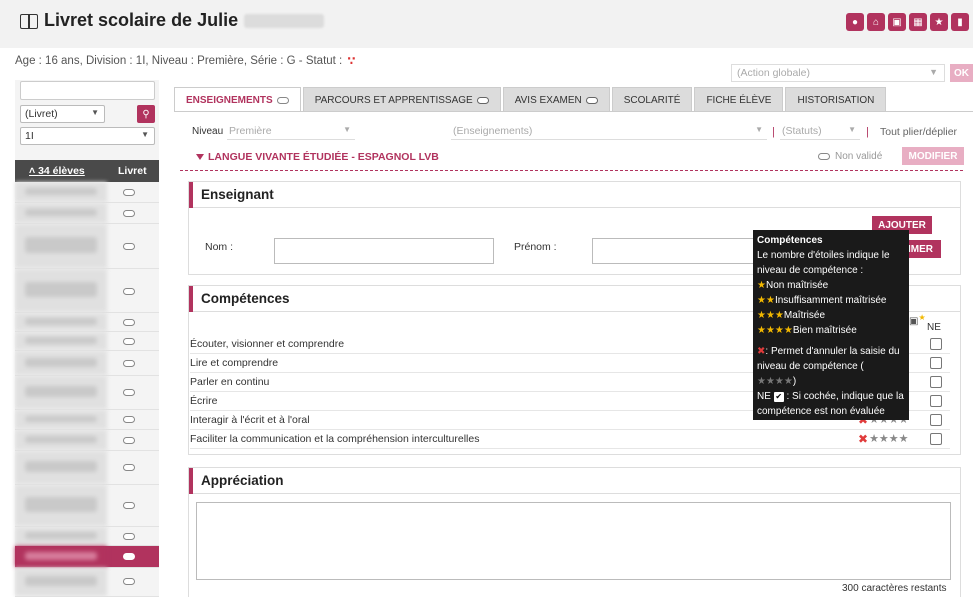 The image size is (973, 597). What do you see at coordinates (141, 20) in the screenshot?
I see `page-title-text: Livret scolaire de Julie` at bounding box center [141, 20].